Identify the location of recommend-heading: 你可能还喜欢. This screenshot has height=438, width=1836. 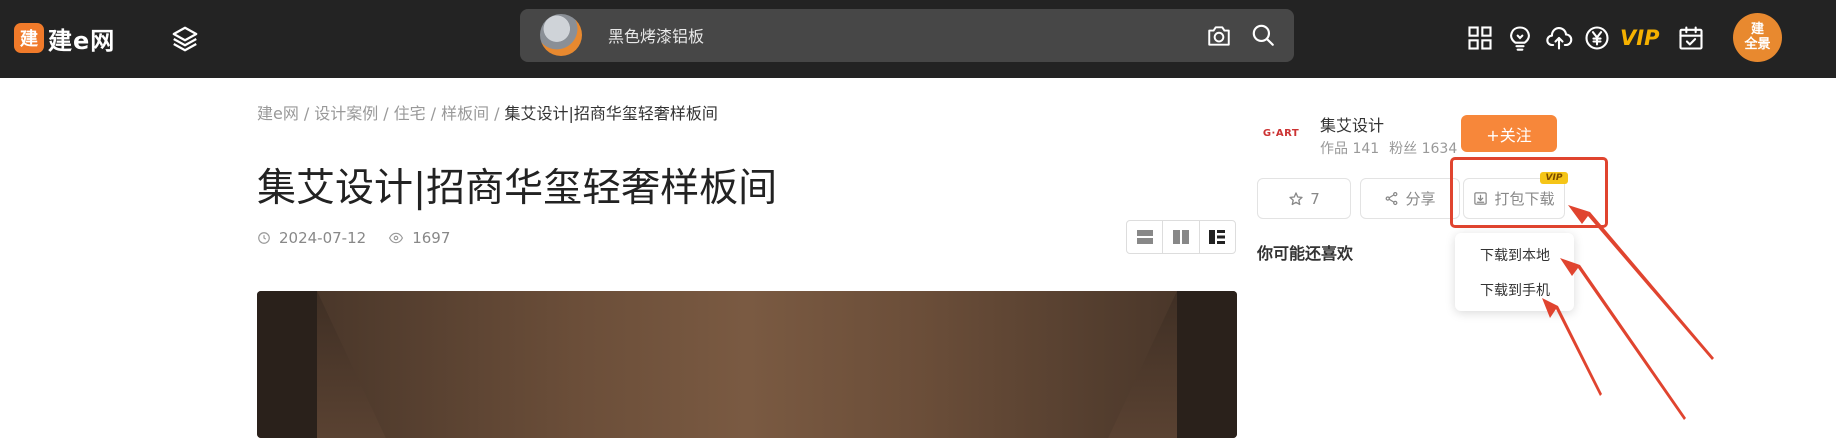
(1305, 253).